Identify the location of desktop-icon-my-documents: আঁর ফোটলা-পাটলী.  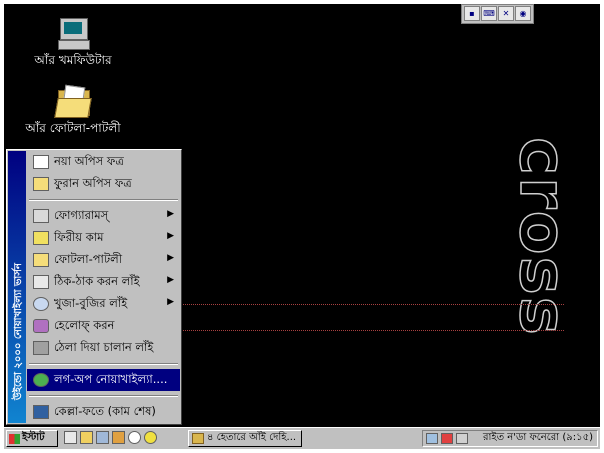
(73, 112).